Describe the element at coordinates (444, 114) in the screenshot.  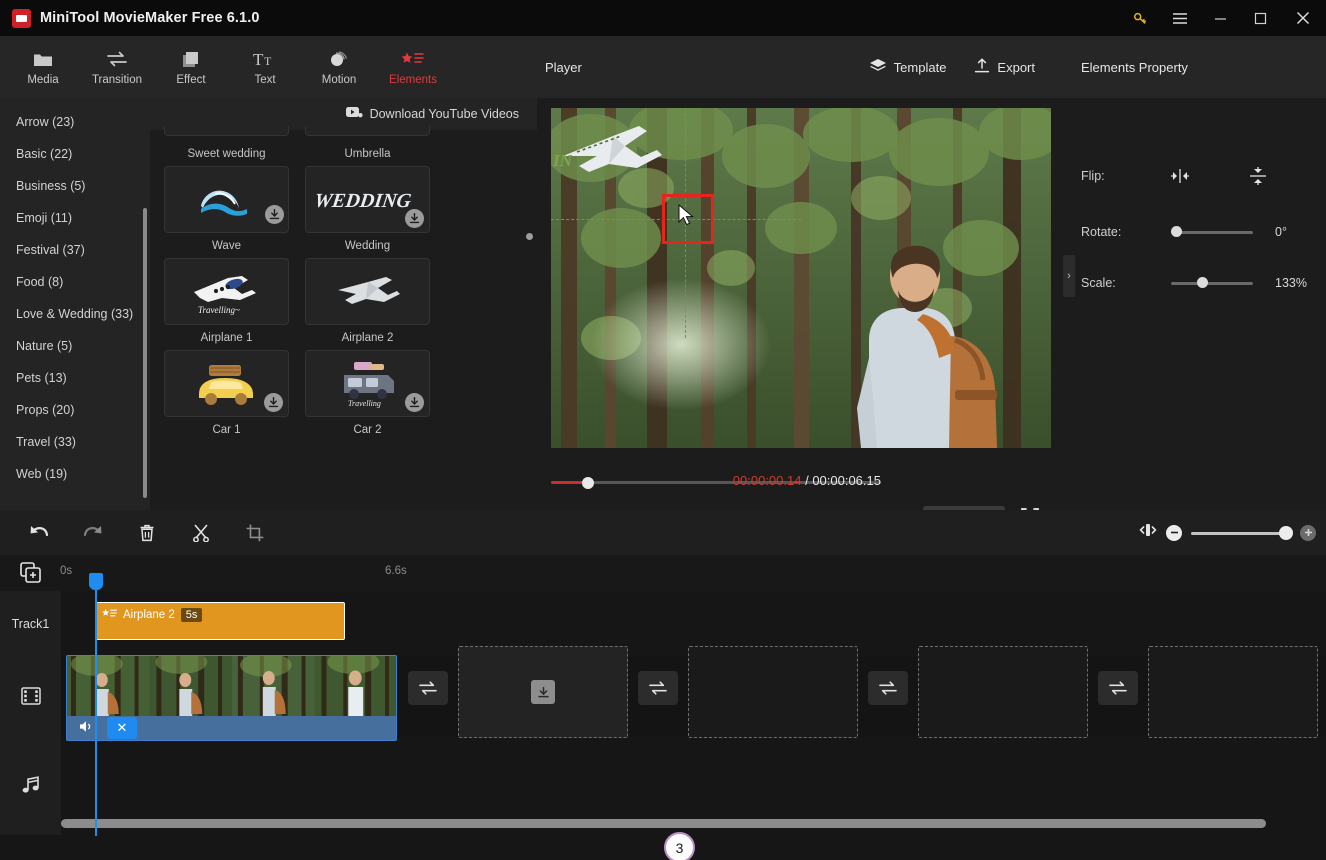
I see `download-youtube-label: Download YouTube Videos` at that location.